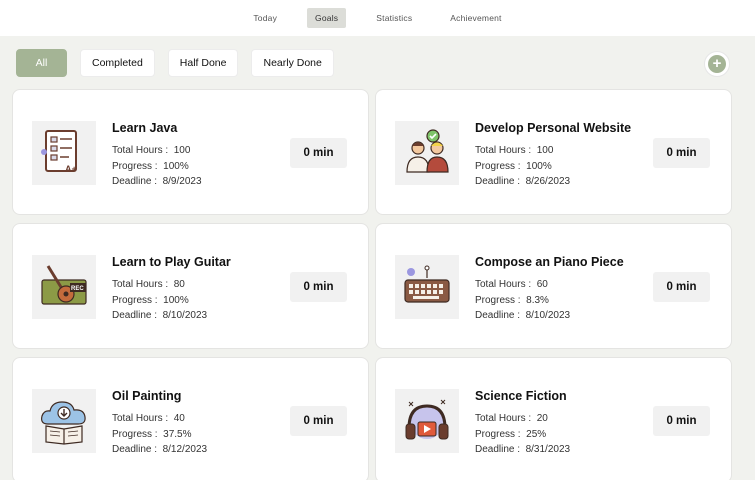 Image resolution: width=755 pixels, height=480 pixels. I want to click on filter-bar: All Completed Half Done Nearly Done, so click(175, 63).